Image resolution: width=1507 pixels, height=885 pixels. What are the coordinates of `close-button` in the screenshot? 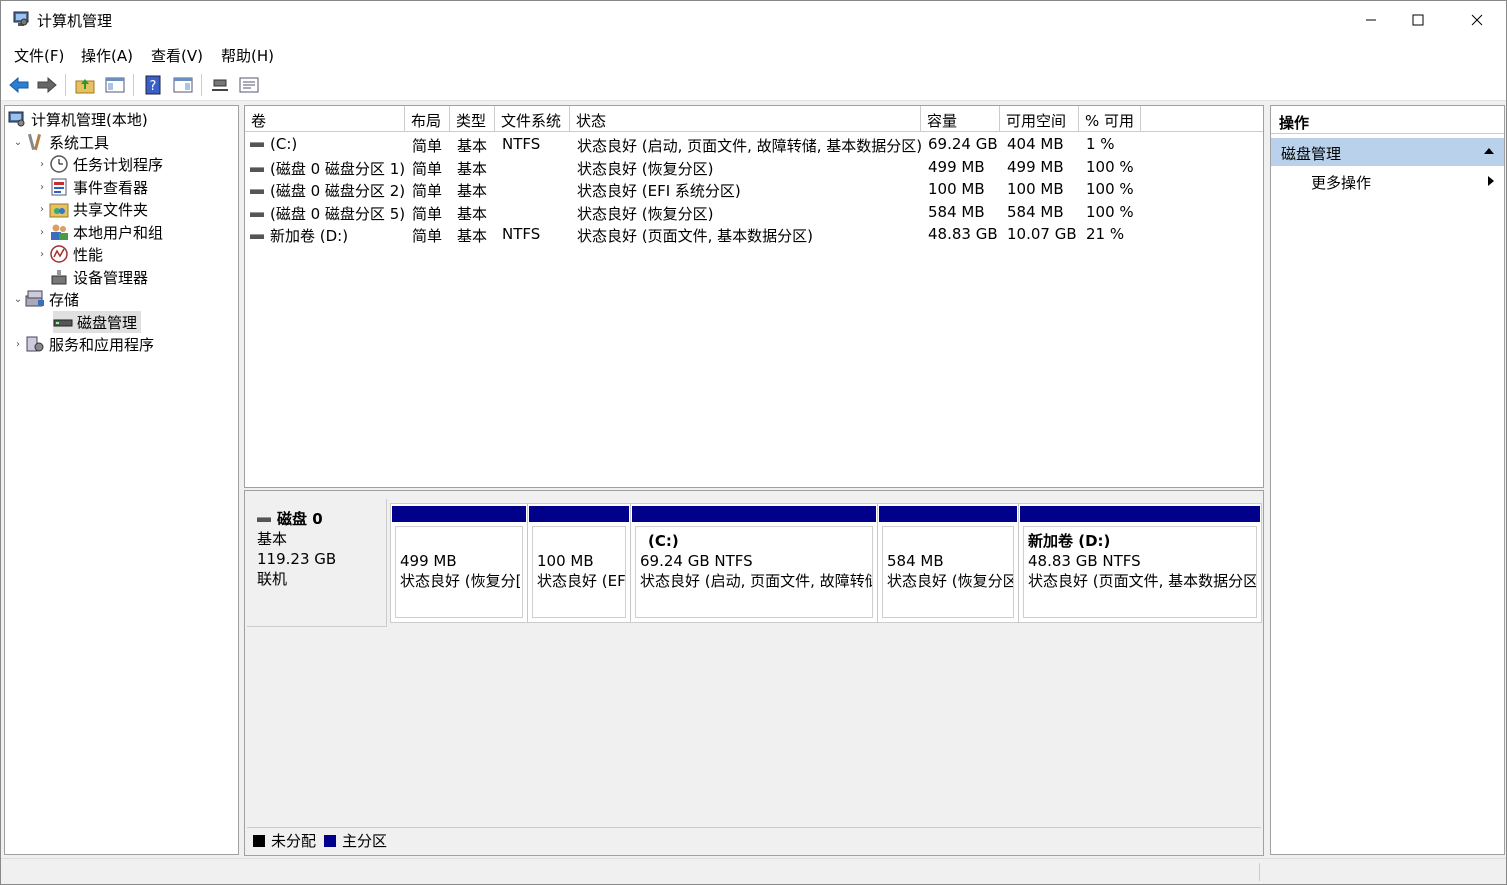 It's located at (1477, 20).